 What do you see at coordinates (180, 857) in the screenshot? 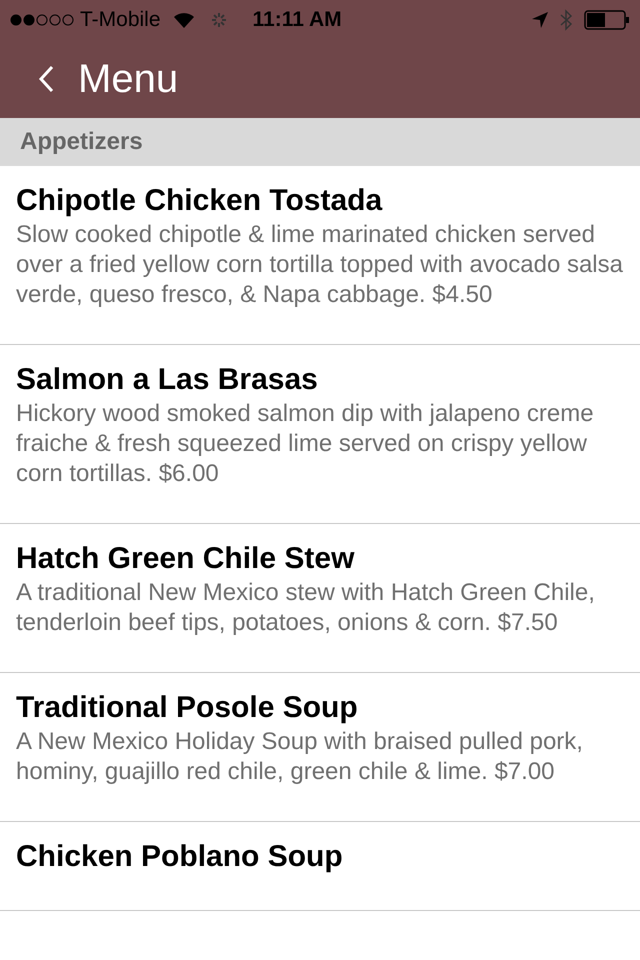
I see `item-name: Chicken Poblano Soup` at bounding box center [180, 857].